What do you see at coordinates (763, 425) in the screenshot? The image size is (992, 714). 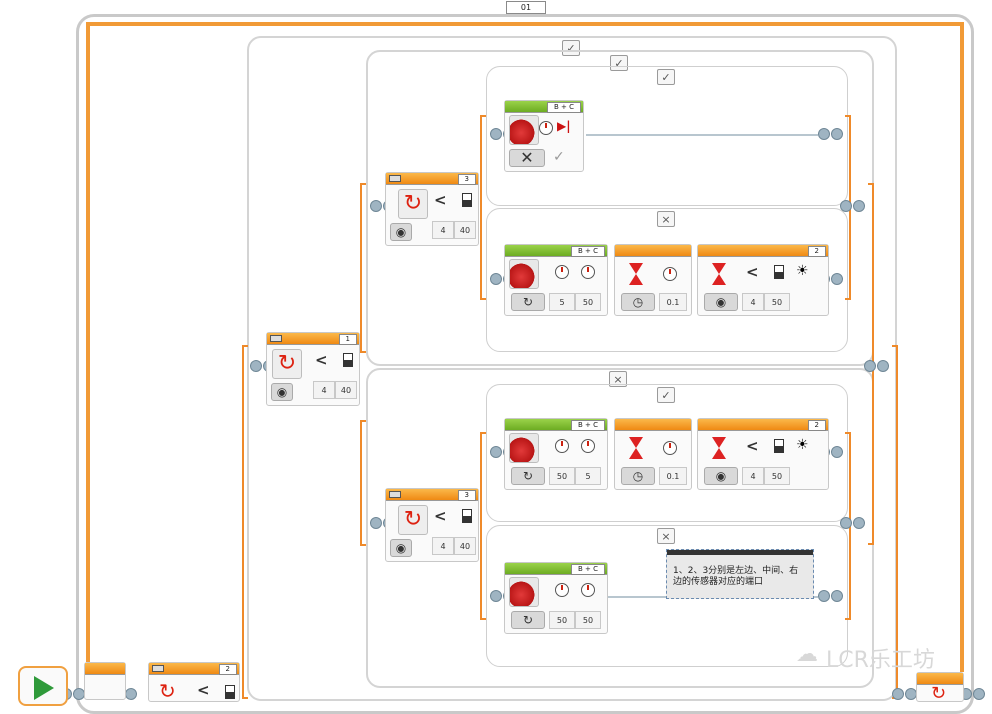 I see `wait-sensor-b1-header: 2` at bounding box center [763, 425].